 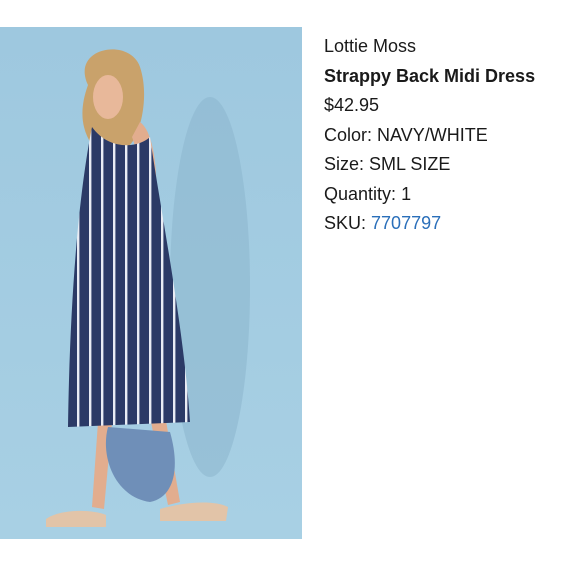 What do you see at coordinates (348, 134) in the screenshot?
I see `color-label: Color:` at bounding box center [348, 134].